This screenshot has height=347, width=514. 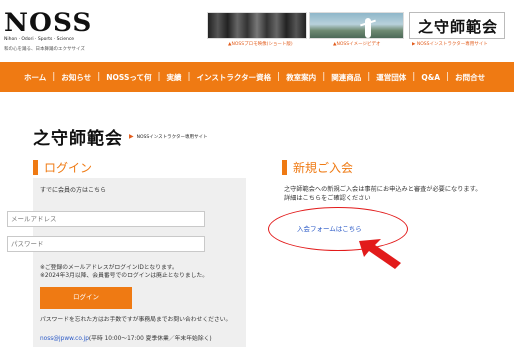 What do you see at coordinates (234, 77) in the screenshot?
I see `nav-instructor: インストラクター資格` at bounding box center [234, 77].